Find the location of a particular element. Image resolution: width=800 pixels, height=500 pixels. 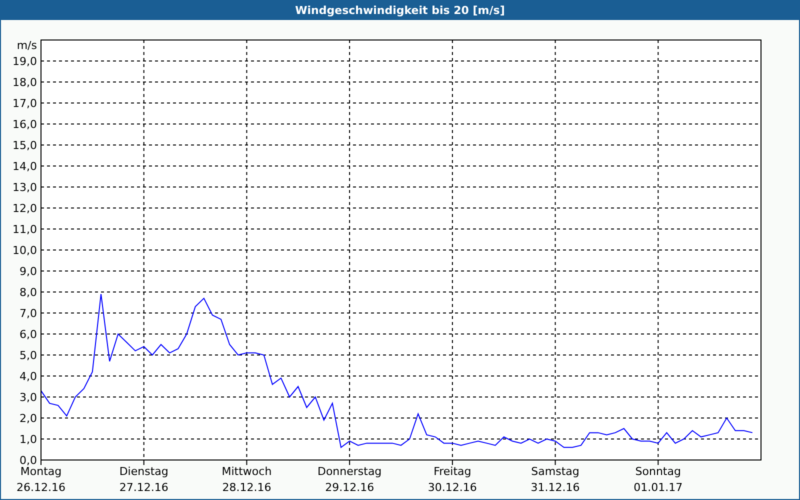

chart-title: Windgeschwindigkeit bis 20 [m/s] is located at coordinates (400, 10).